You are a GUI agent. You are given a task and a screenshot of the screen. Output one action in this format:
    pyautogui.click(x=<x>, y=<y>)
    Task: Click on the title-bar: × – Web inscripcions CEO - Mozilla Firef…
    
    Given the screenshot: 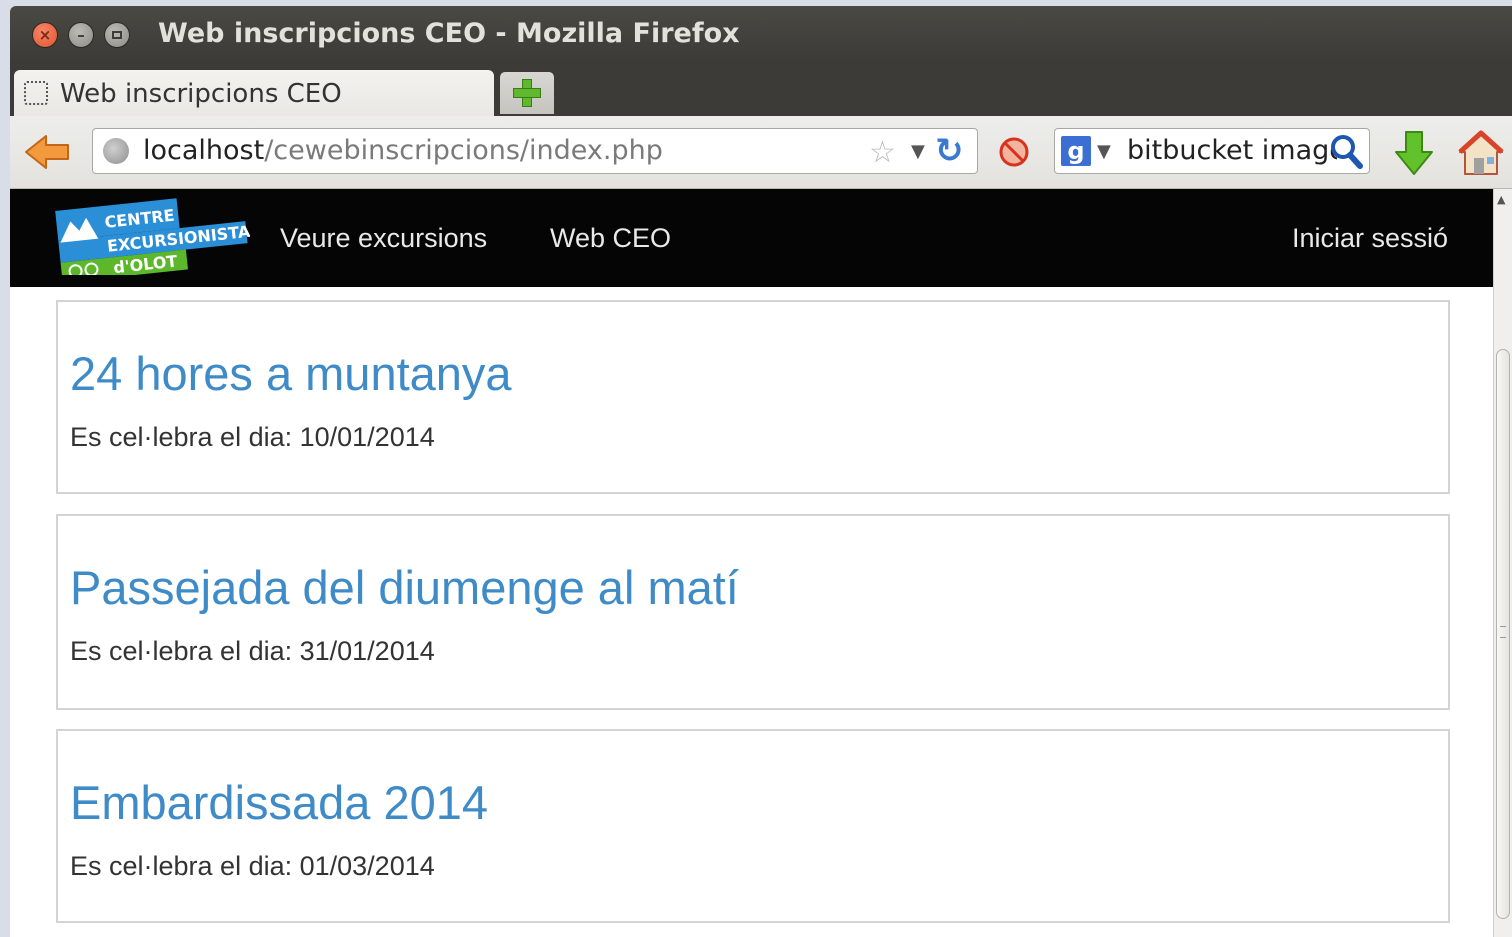 What is the action you would take?
    pyautogui.click(x=761, y=35)
    